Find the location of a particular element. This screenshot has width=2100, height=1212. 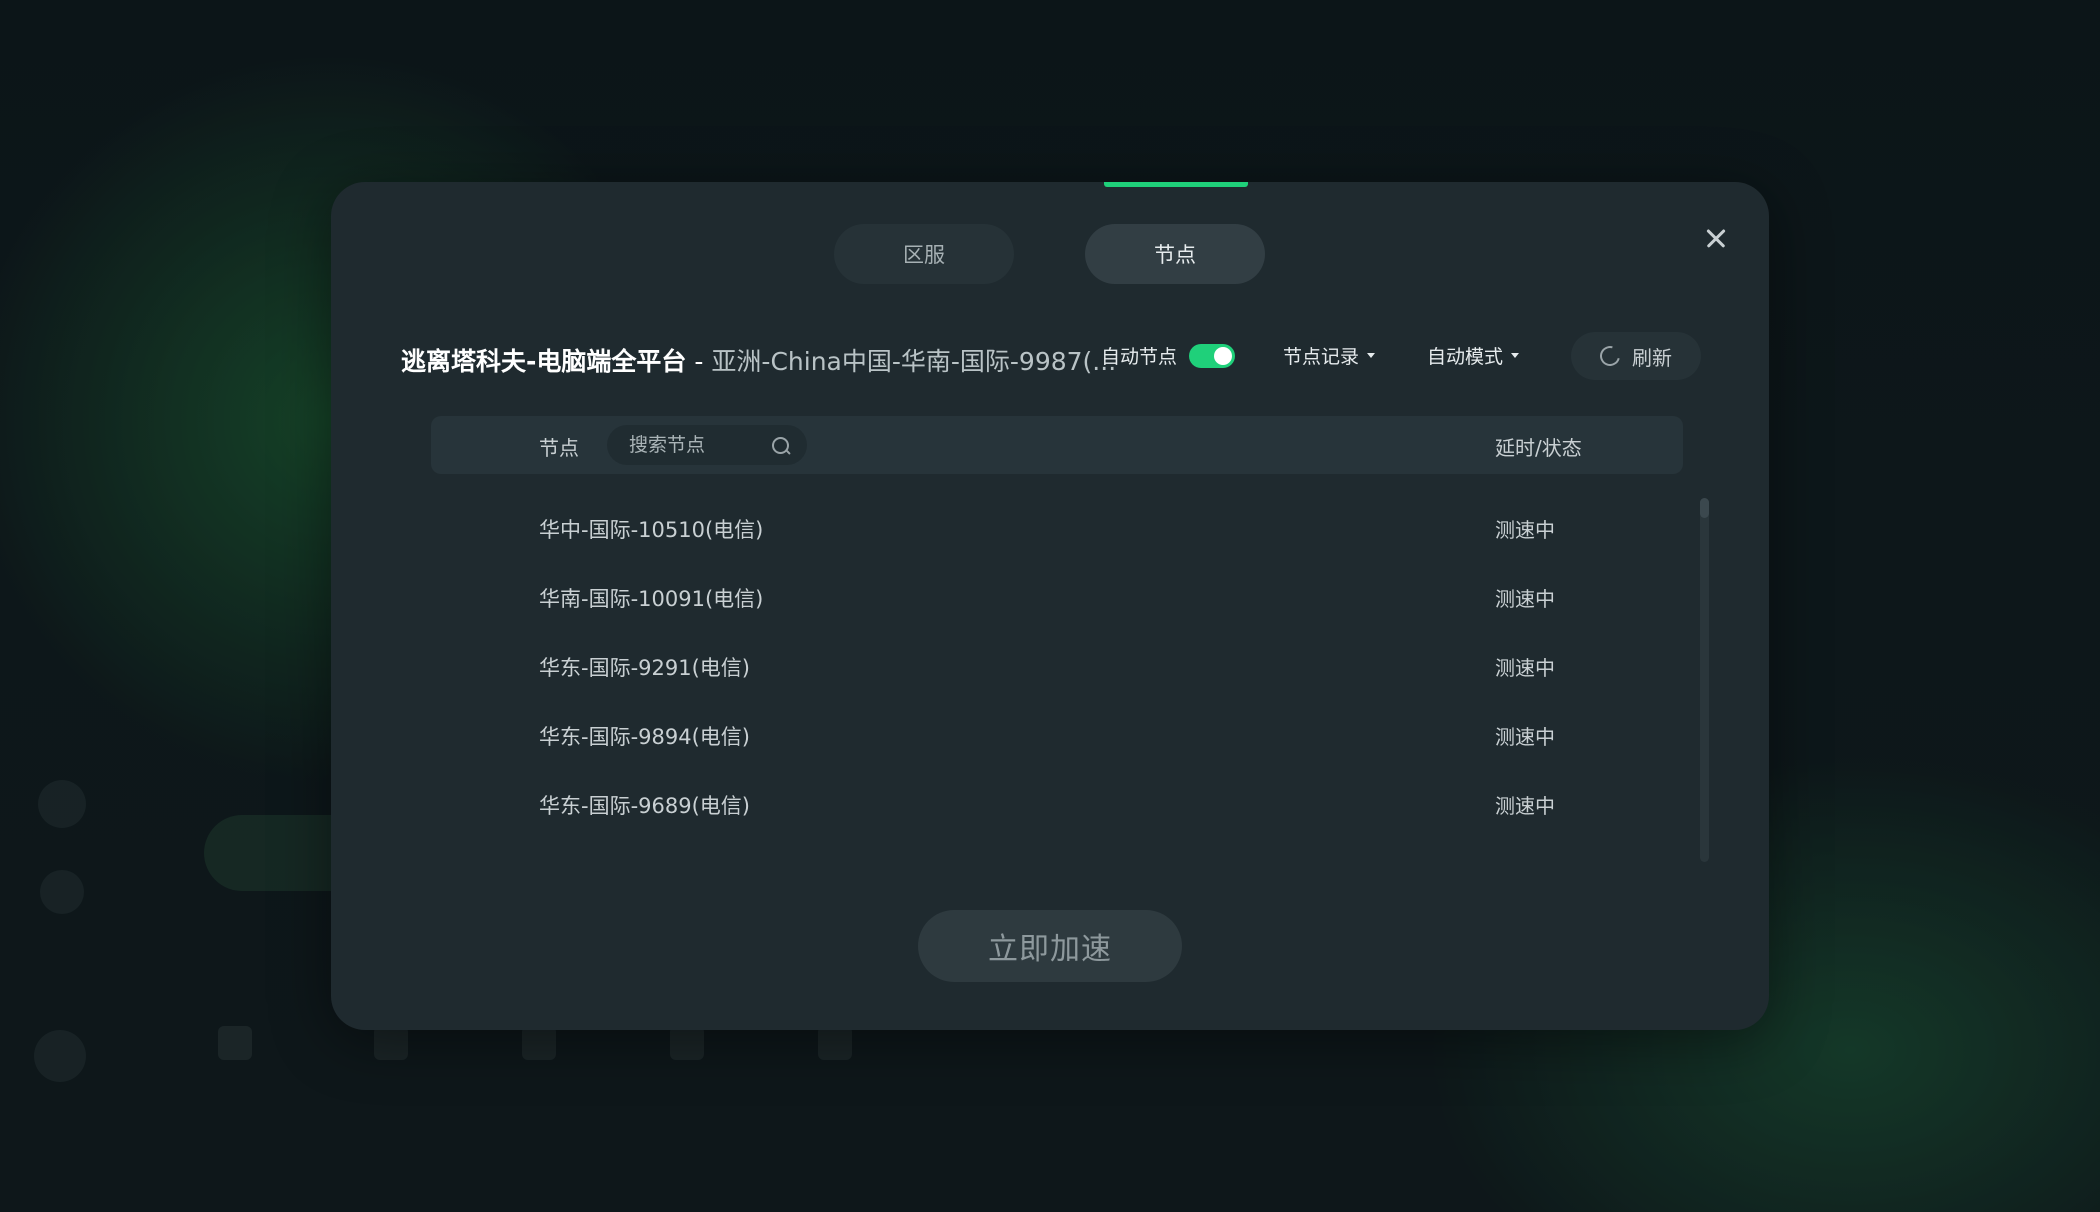

scrollbar-thumb is located at coordinates (1704, 508).